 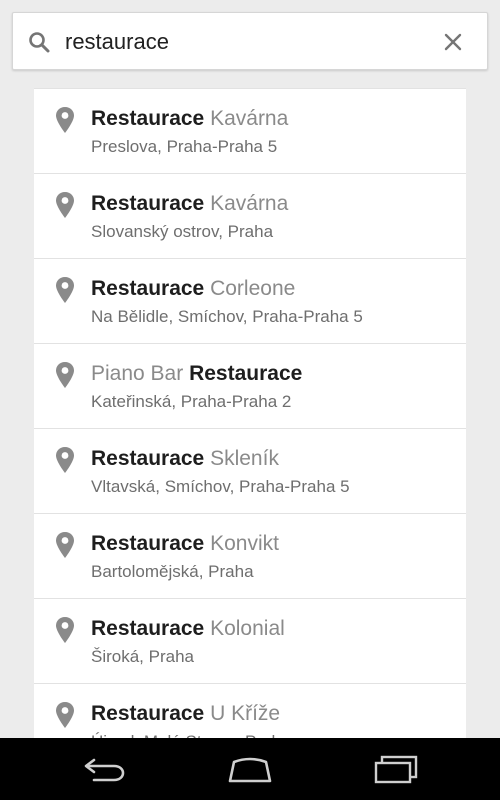 I want to click on result-title-rest: Piano Bar, so click(x=137, y=373).